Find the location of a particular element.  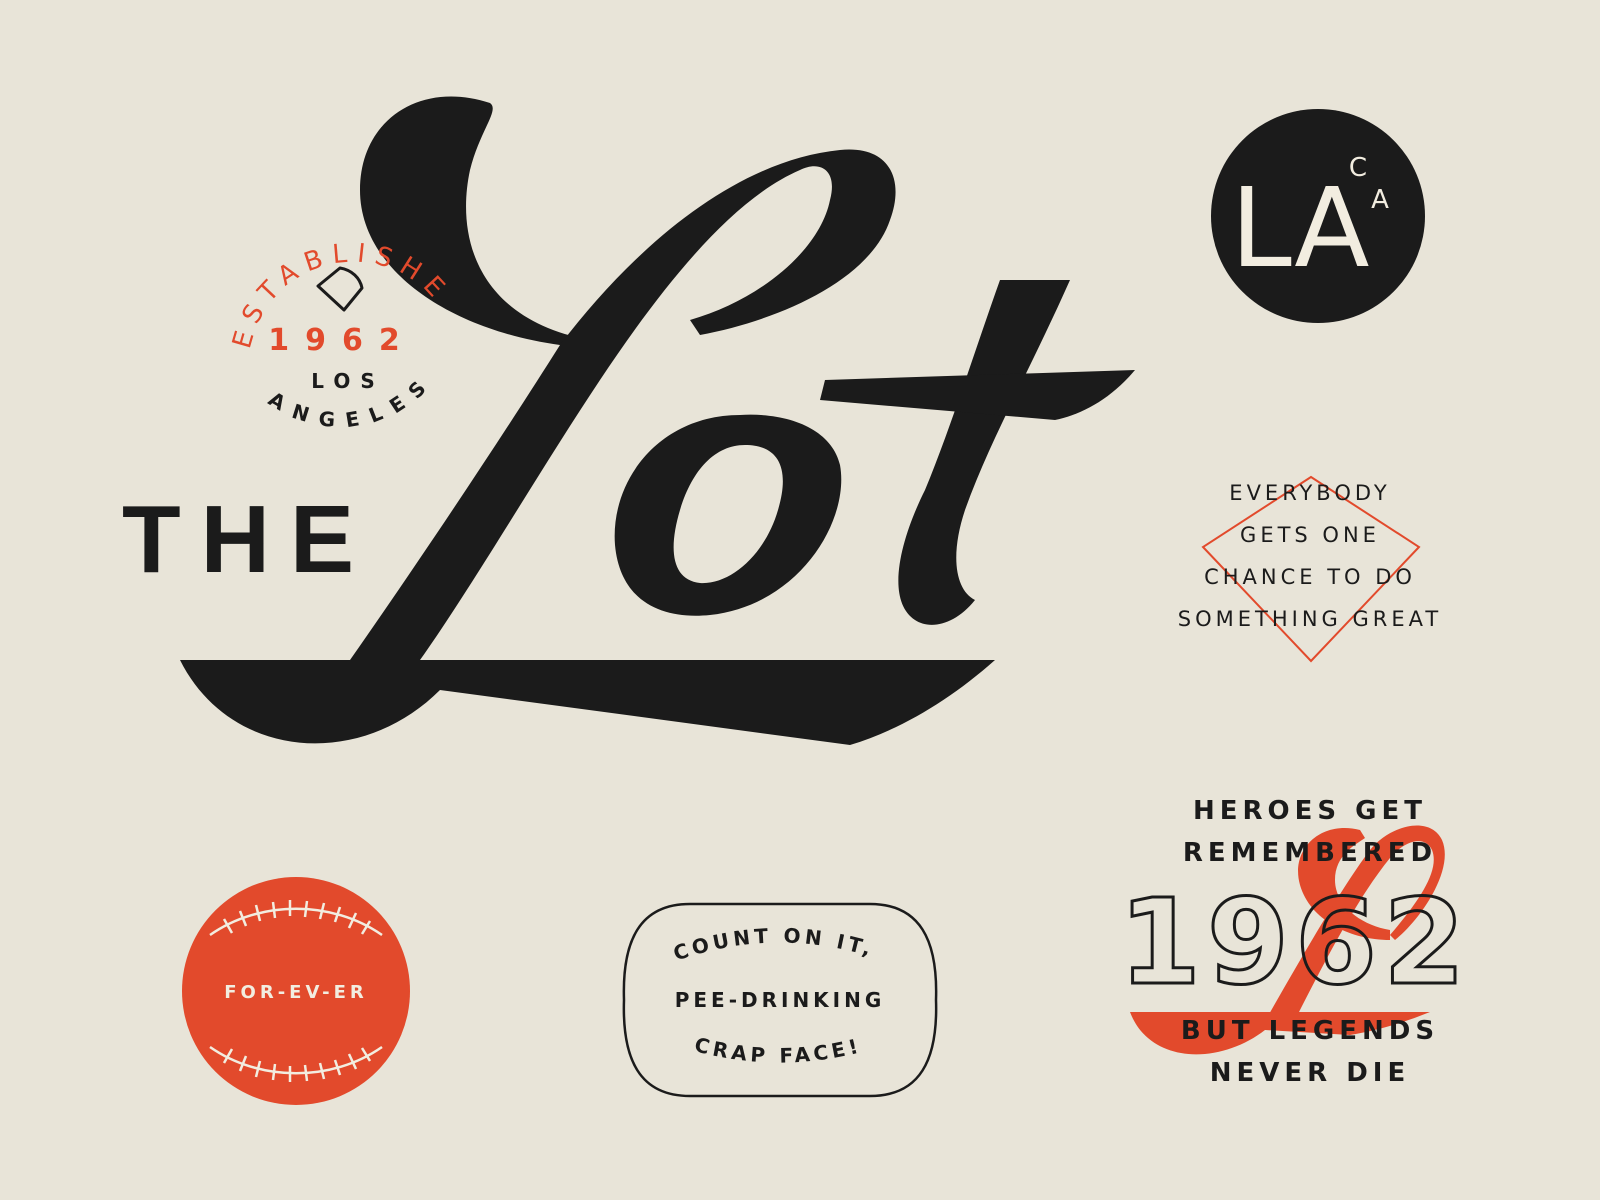

speech-line3: CRAP FACE! is located at coordinates (778, 1049).